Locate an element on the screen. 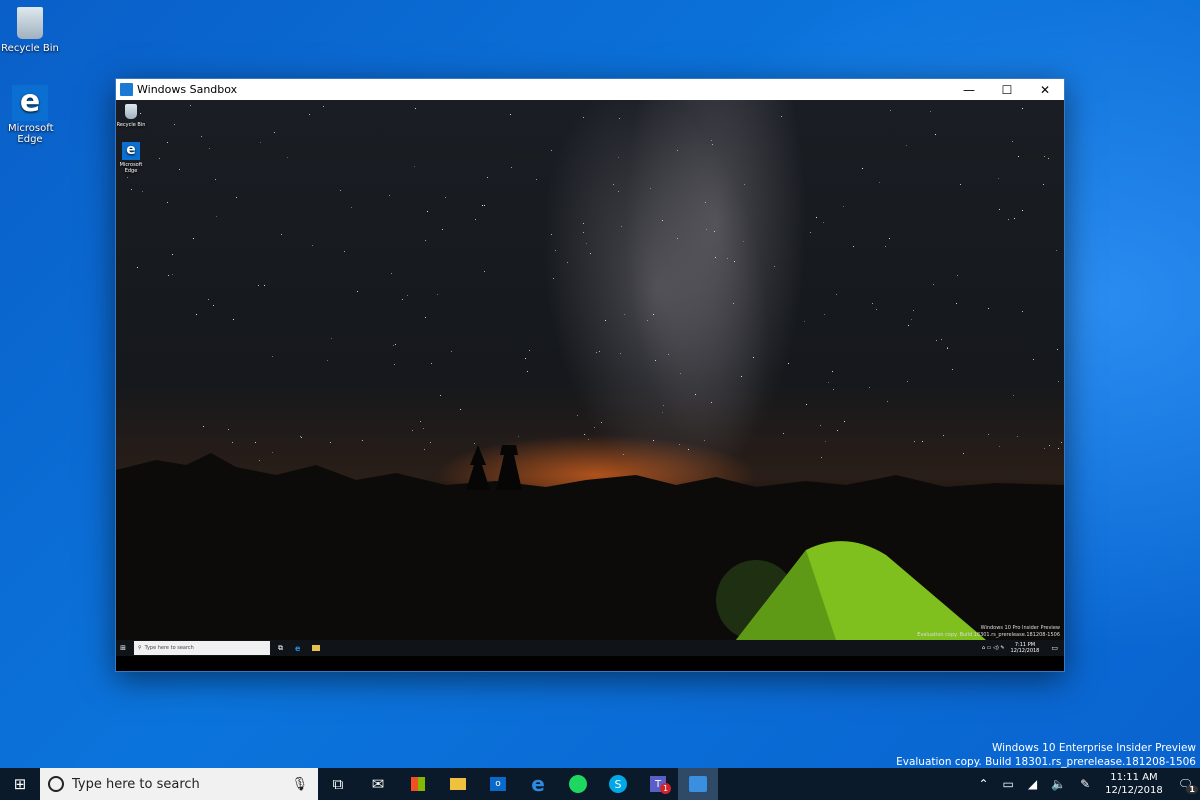 This screenshot has height=800, width=1200. network-adapter-icon: ▭ is located at coordinates (1008, 784).